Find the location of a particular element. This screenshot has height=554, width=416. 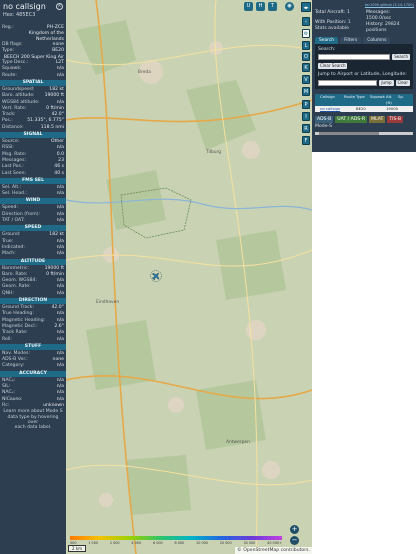

map-button-r: R is located at coordinates (306, 128).